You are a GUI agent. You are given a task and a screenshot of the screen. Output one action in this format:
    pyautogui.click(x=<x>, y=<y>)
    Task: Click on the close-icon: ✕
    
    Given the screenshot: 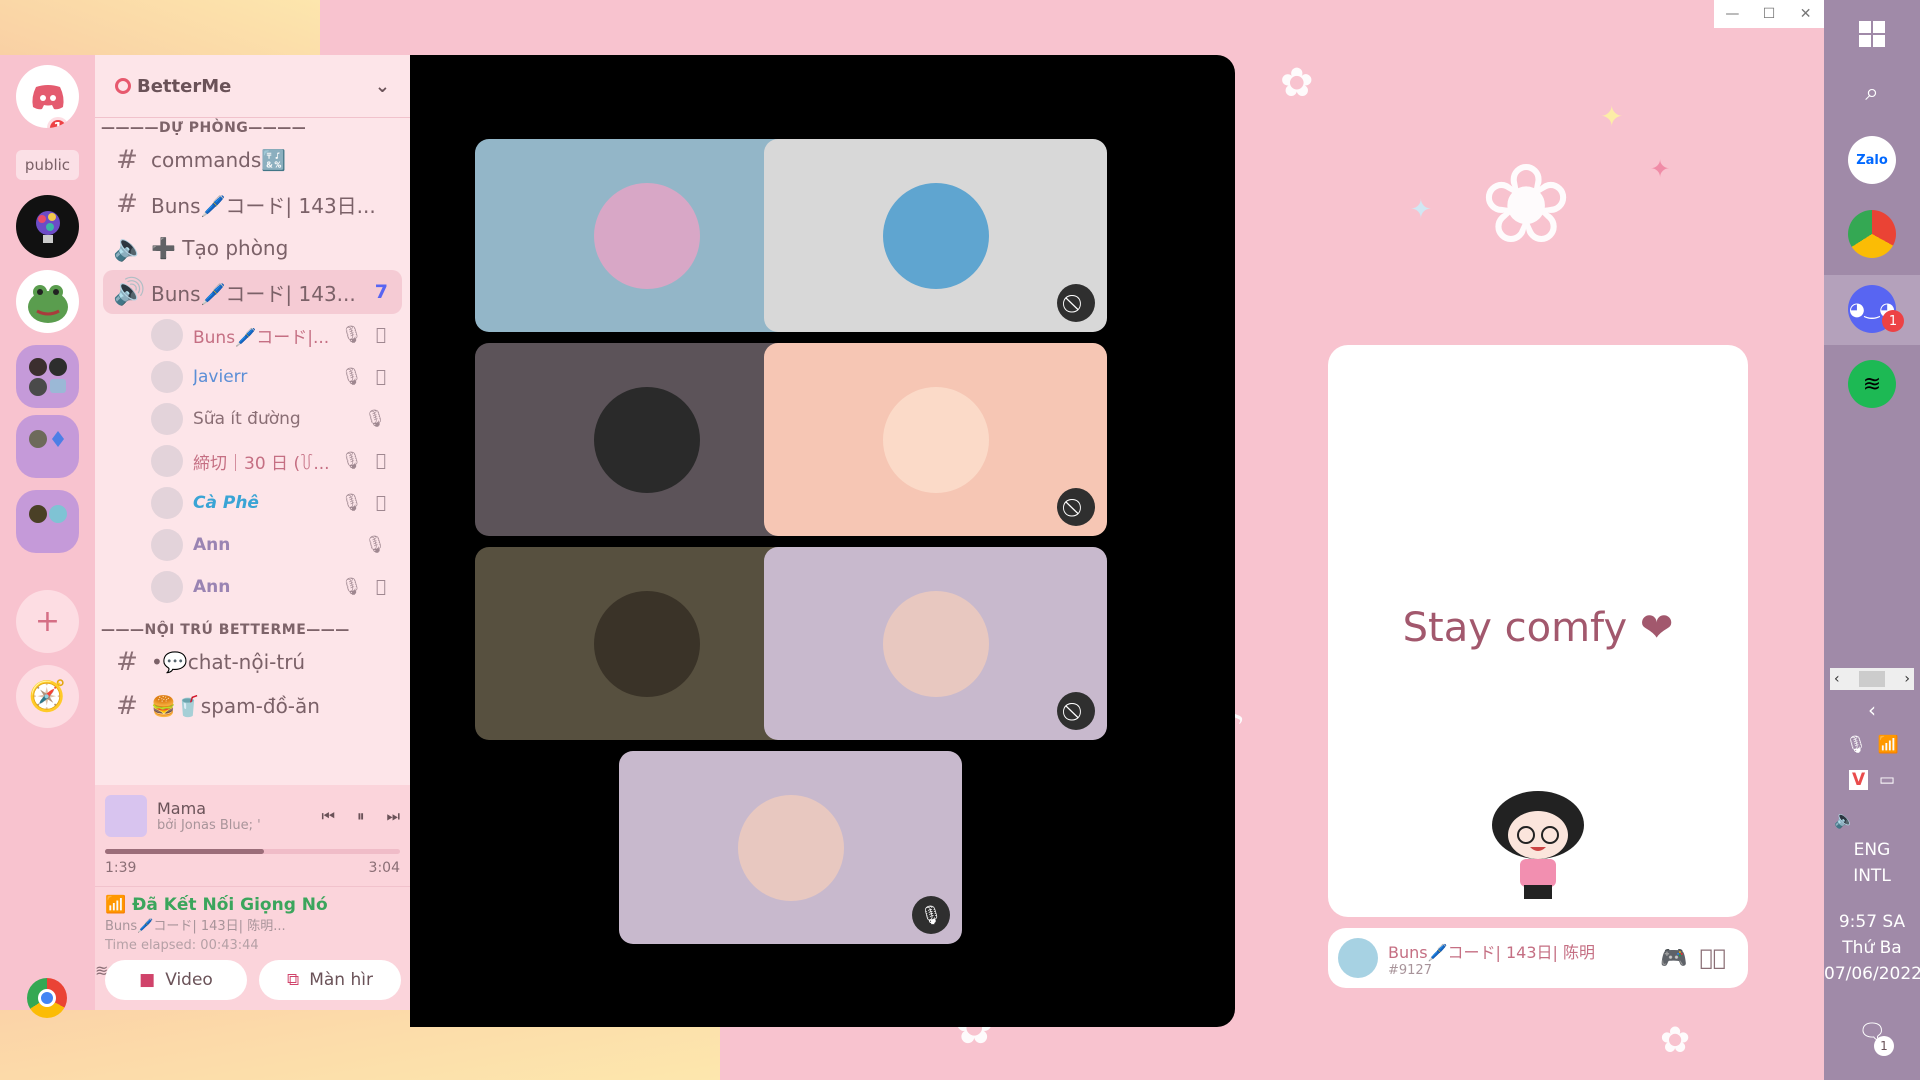 What is the action you would take?
    pyautogui.click(x=1806, y=14)
    